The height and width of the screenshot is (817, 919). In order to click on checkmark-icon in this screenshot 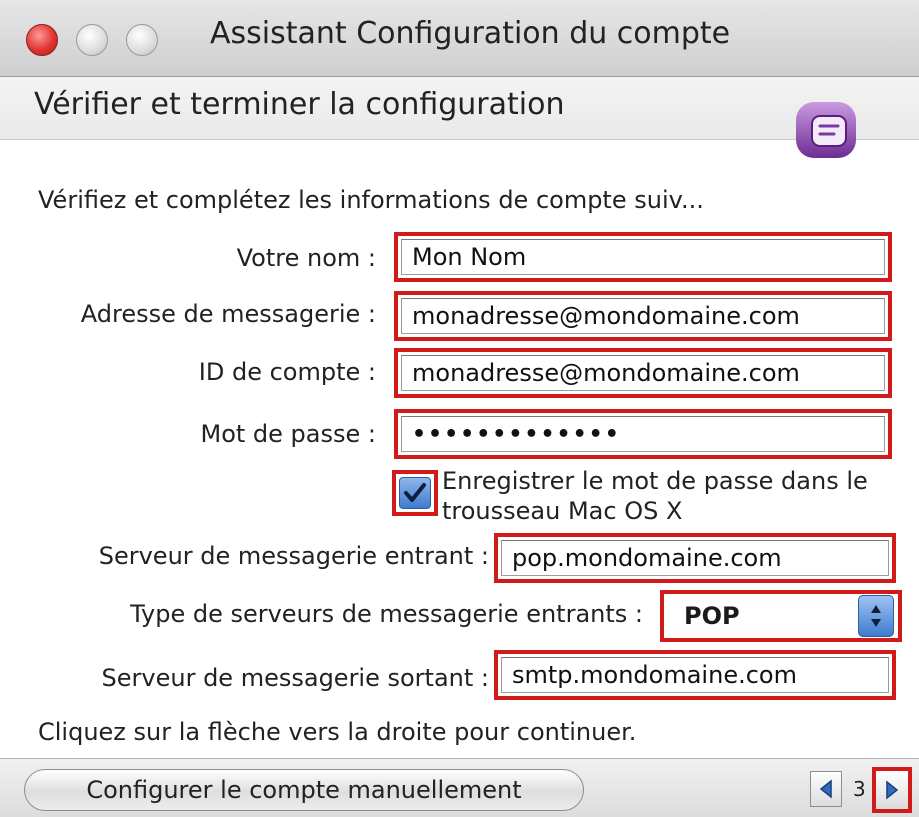, I will do `click(415, 492)`.